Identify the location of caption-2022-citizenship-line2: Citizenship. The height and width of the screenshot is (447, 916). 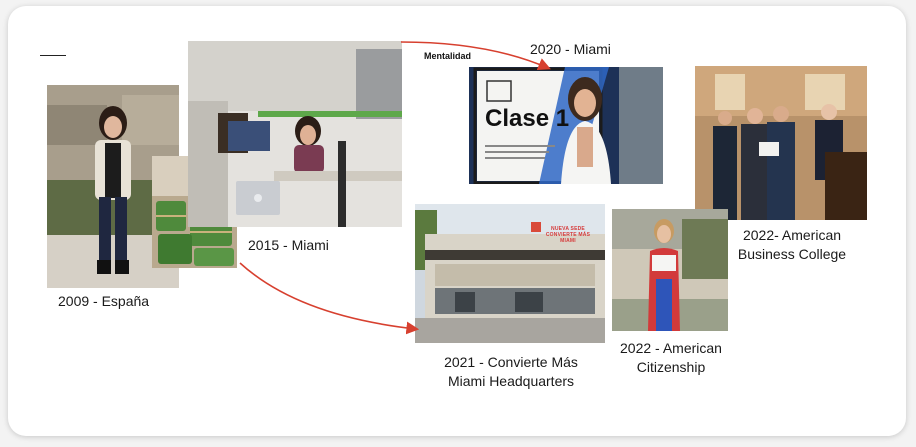
(671, 367).